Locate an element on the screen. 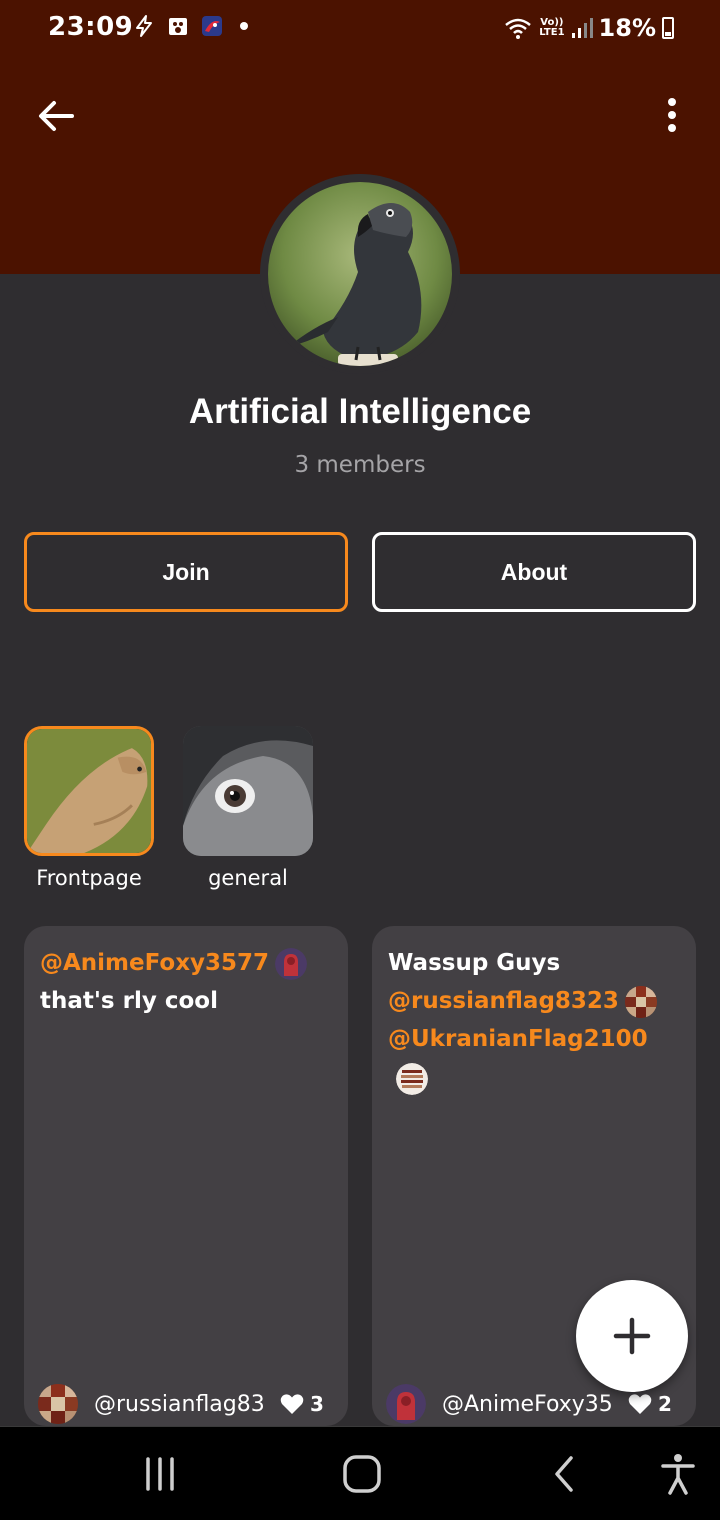 The height and width of the screenshot is (1520, 720). about-button: About is located at coordinates (534, 572).